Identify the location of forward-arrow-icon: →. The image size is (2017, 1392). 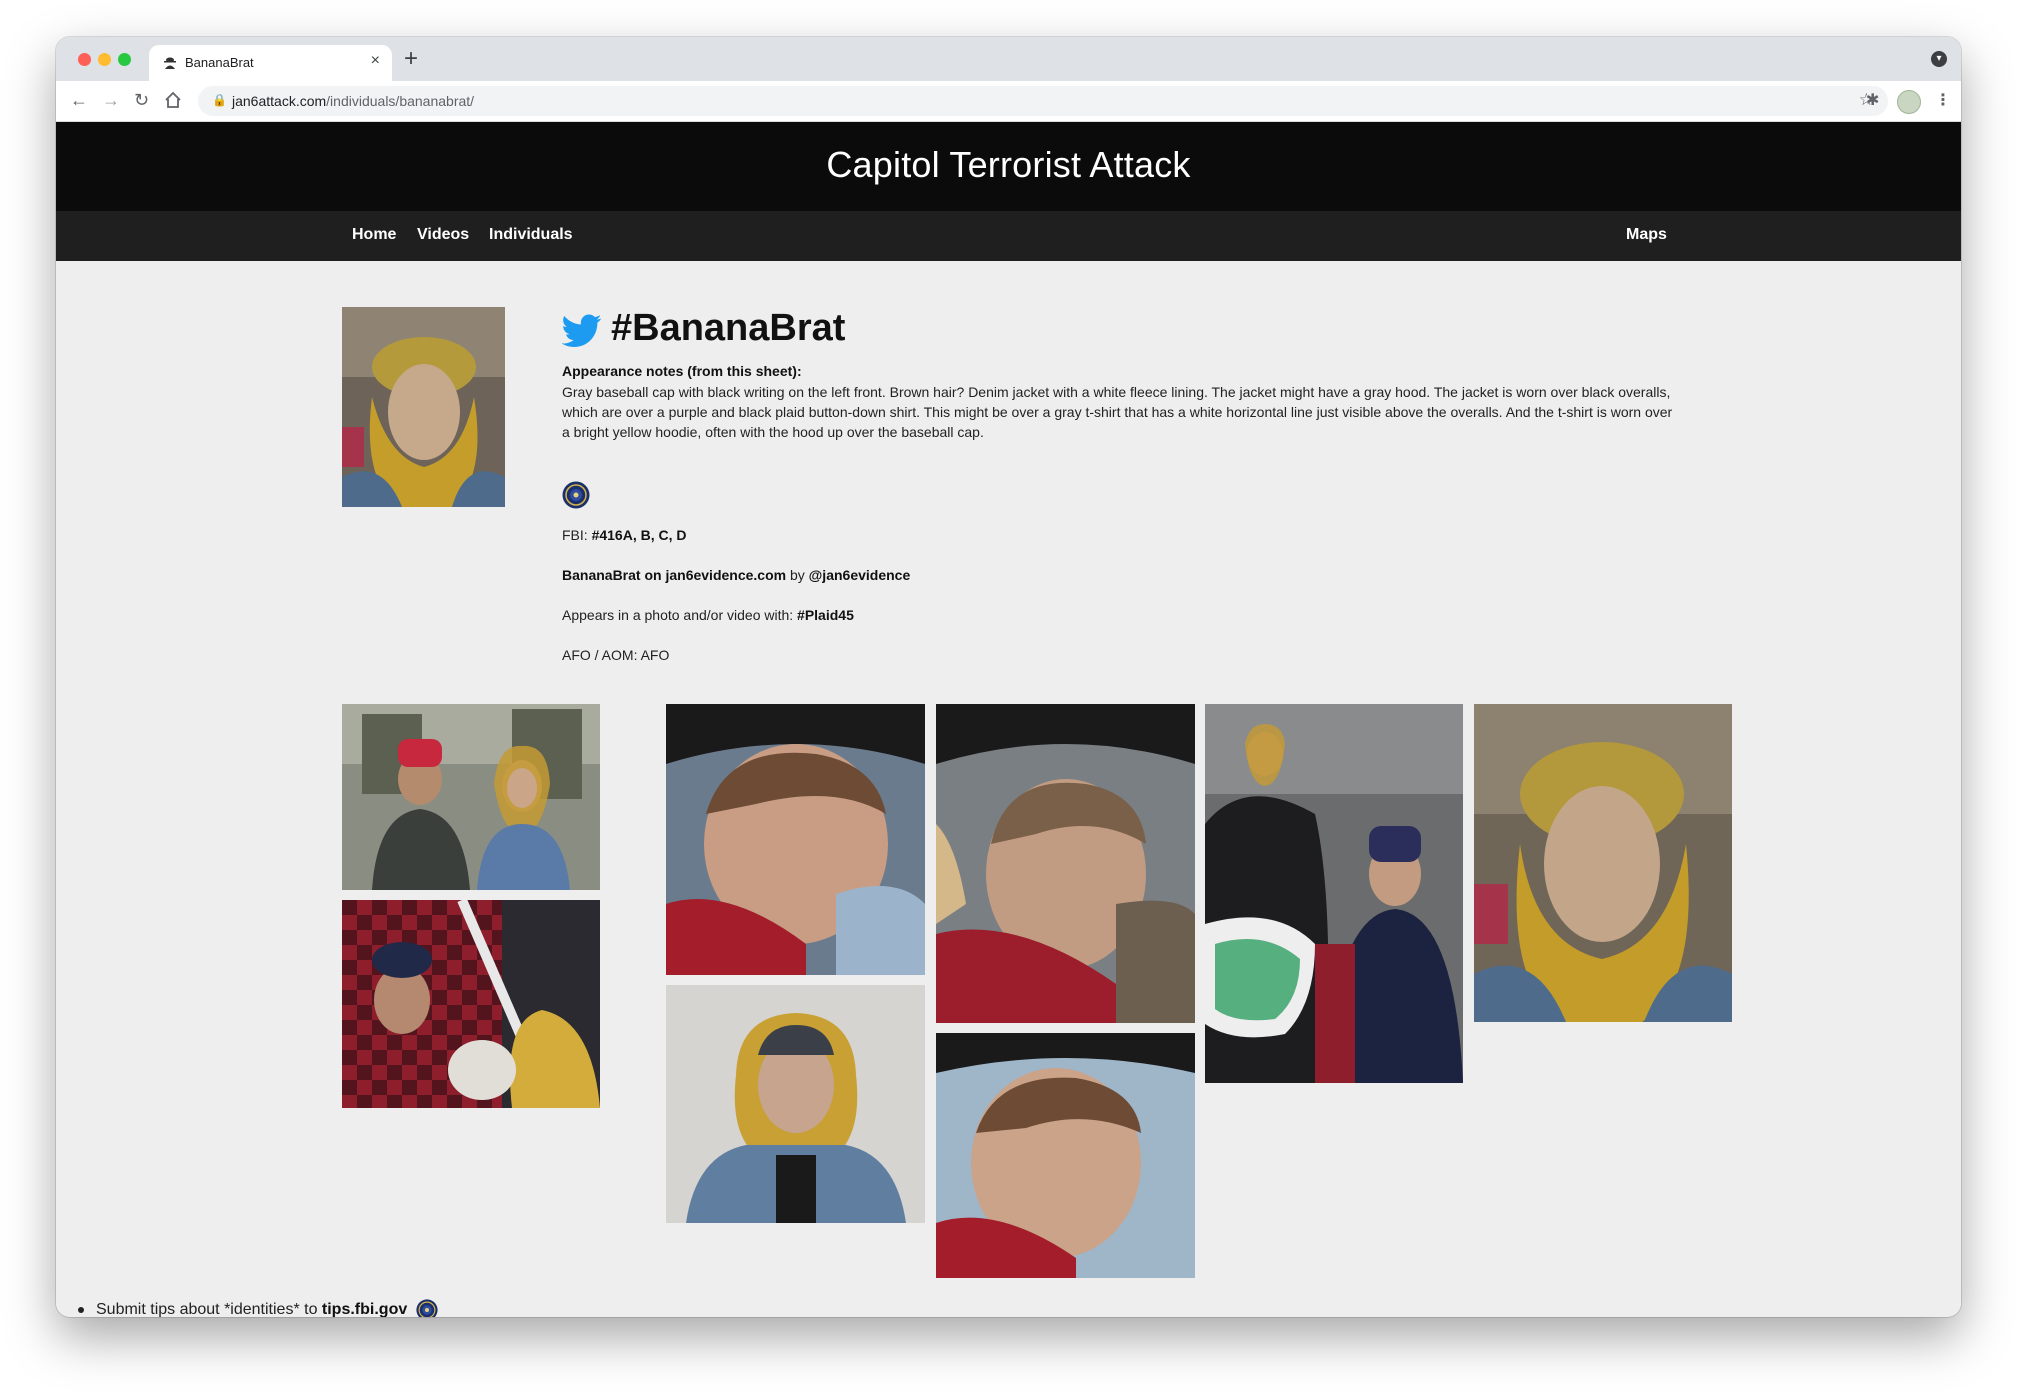
(111, 100).